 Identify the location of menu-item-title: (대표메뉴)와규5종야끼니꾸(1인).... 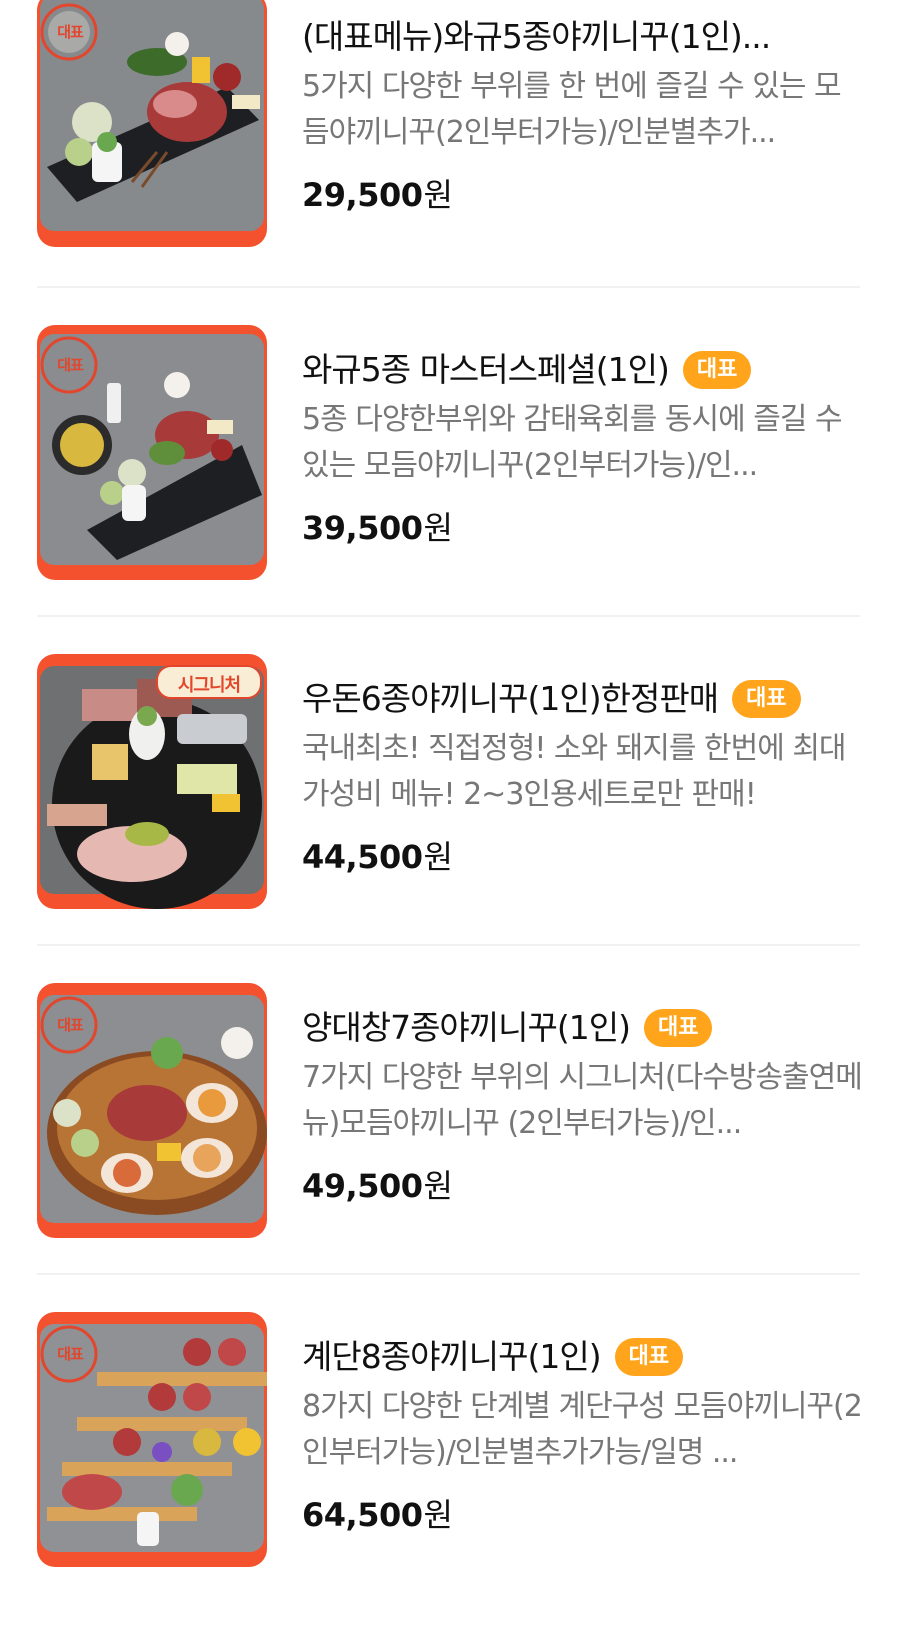
(536, 36).